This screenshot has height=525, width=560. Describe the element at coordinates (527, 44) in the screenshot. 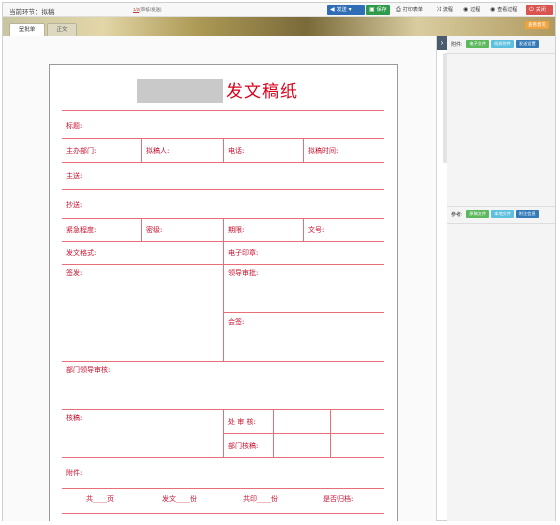

I see `send-settings-button: 发送设置` at that location.